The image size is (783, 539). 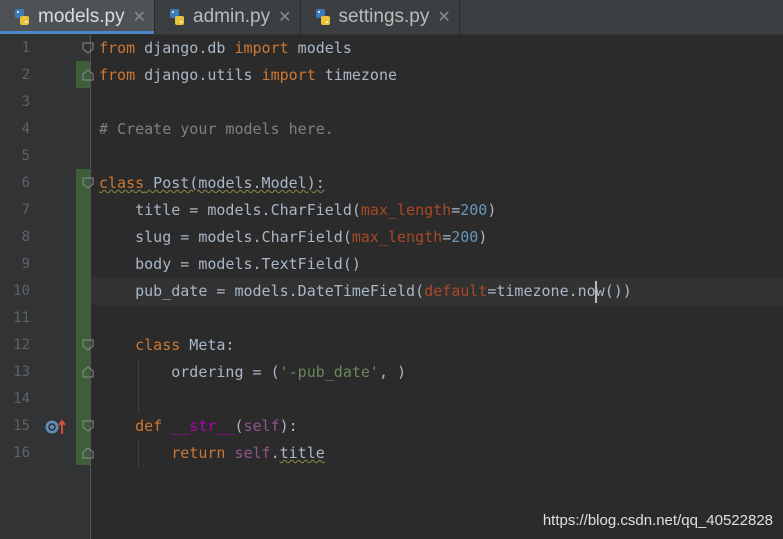 What do you see at coordinates (275, 453) in the screenshot?
I see `code-text: .` at bounding box center [275, 453].